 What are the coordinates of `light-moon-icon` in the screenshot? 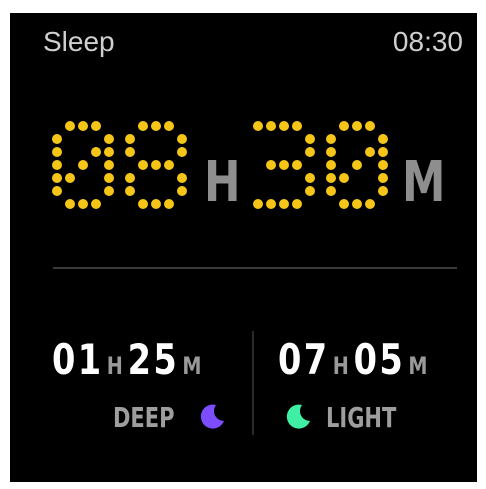 It's located at (298, 416).